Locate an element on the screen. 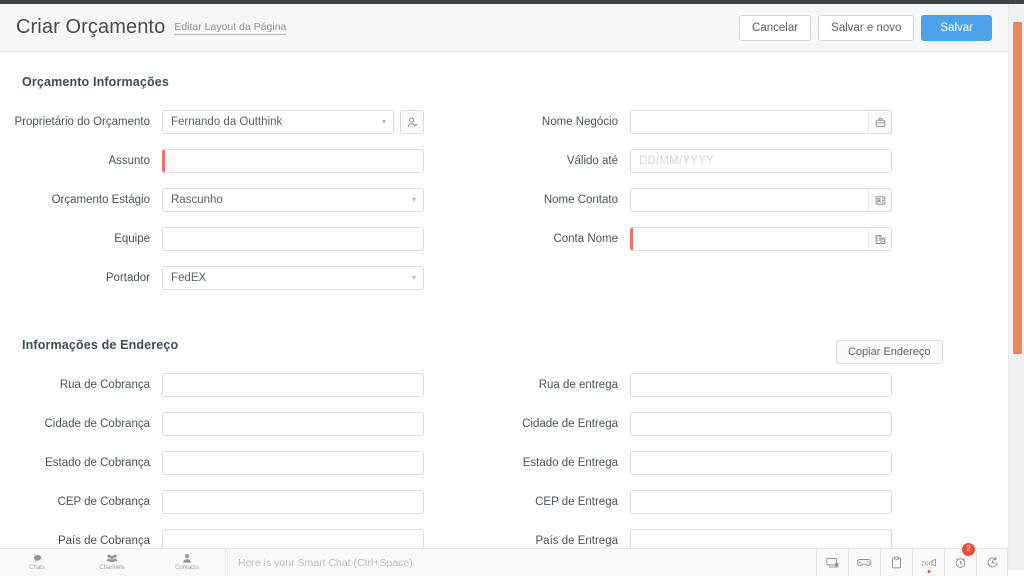 The height and width of the screenshot is (576, 1024). bottom-nav-label: Chats is located at coordinates (37, 568).